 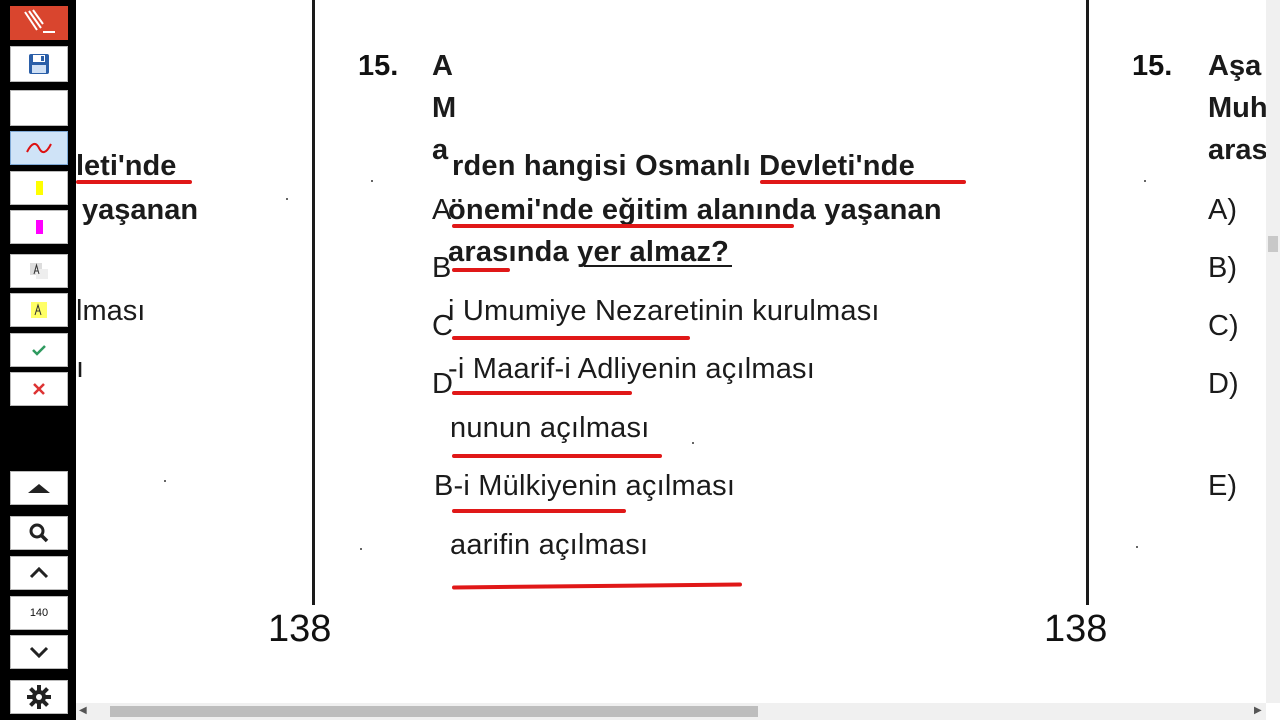 I want to click on option-b-text: -i Maarif-i Adliyenin açılması, so click(x=631, y=369).